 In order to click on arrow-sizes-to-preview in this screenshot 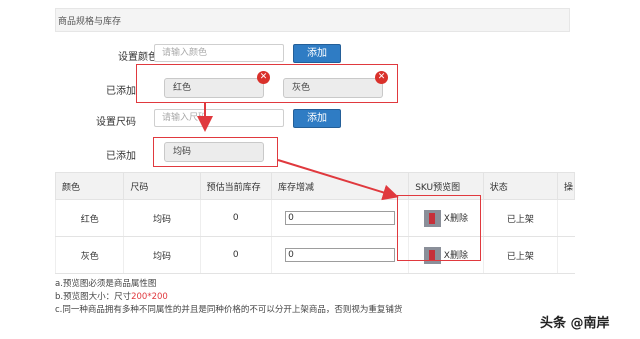, I will do `click(338, 180)`.